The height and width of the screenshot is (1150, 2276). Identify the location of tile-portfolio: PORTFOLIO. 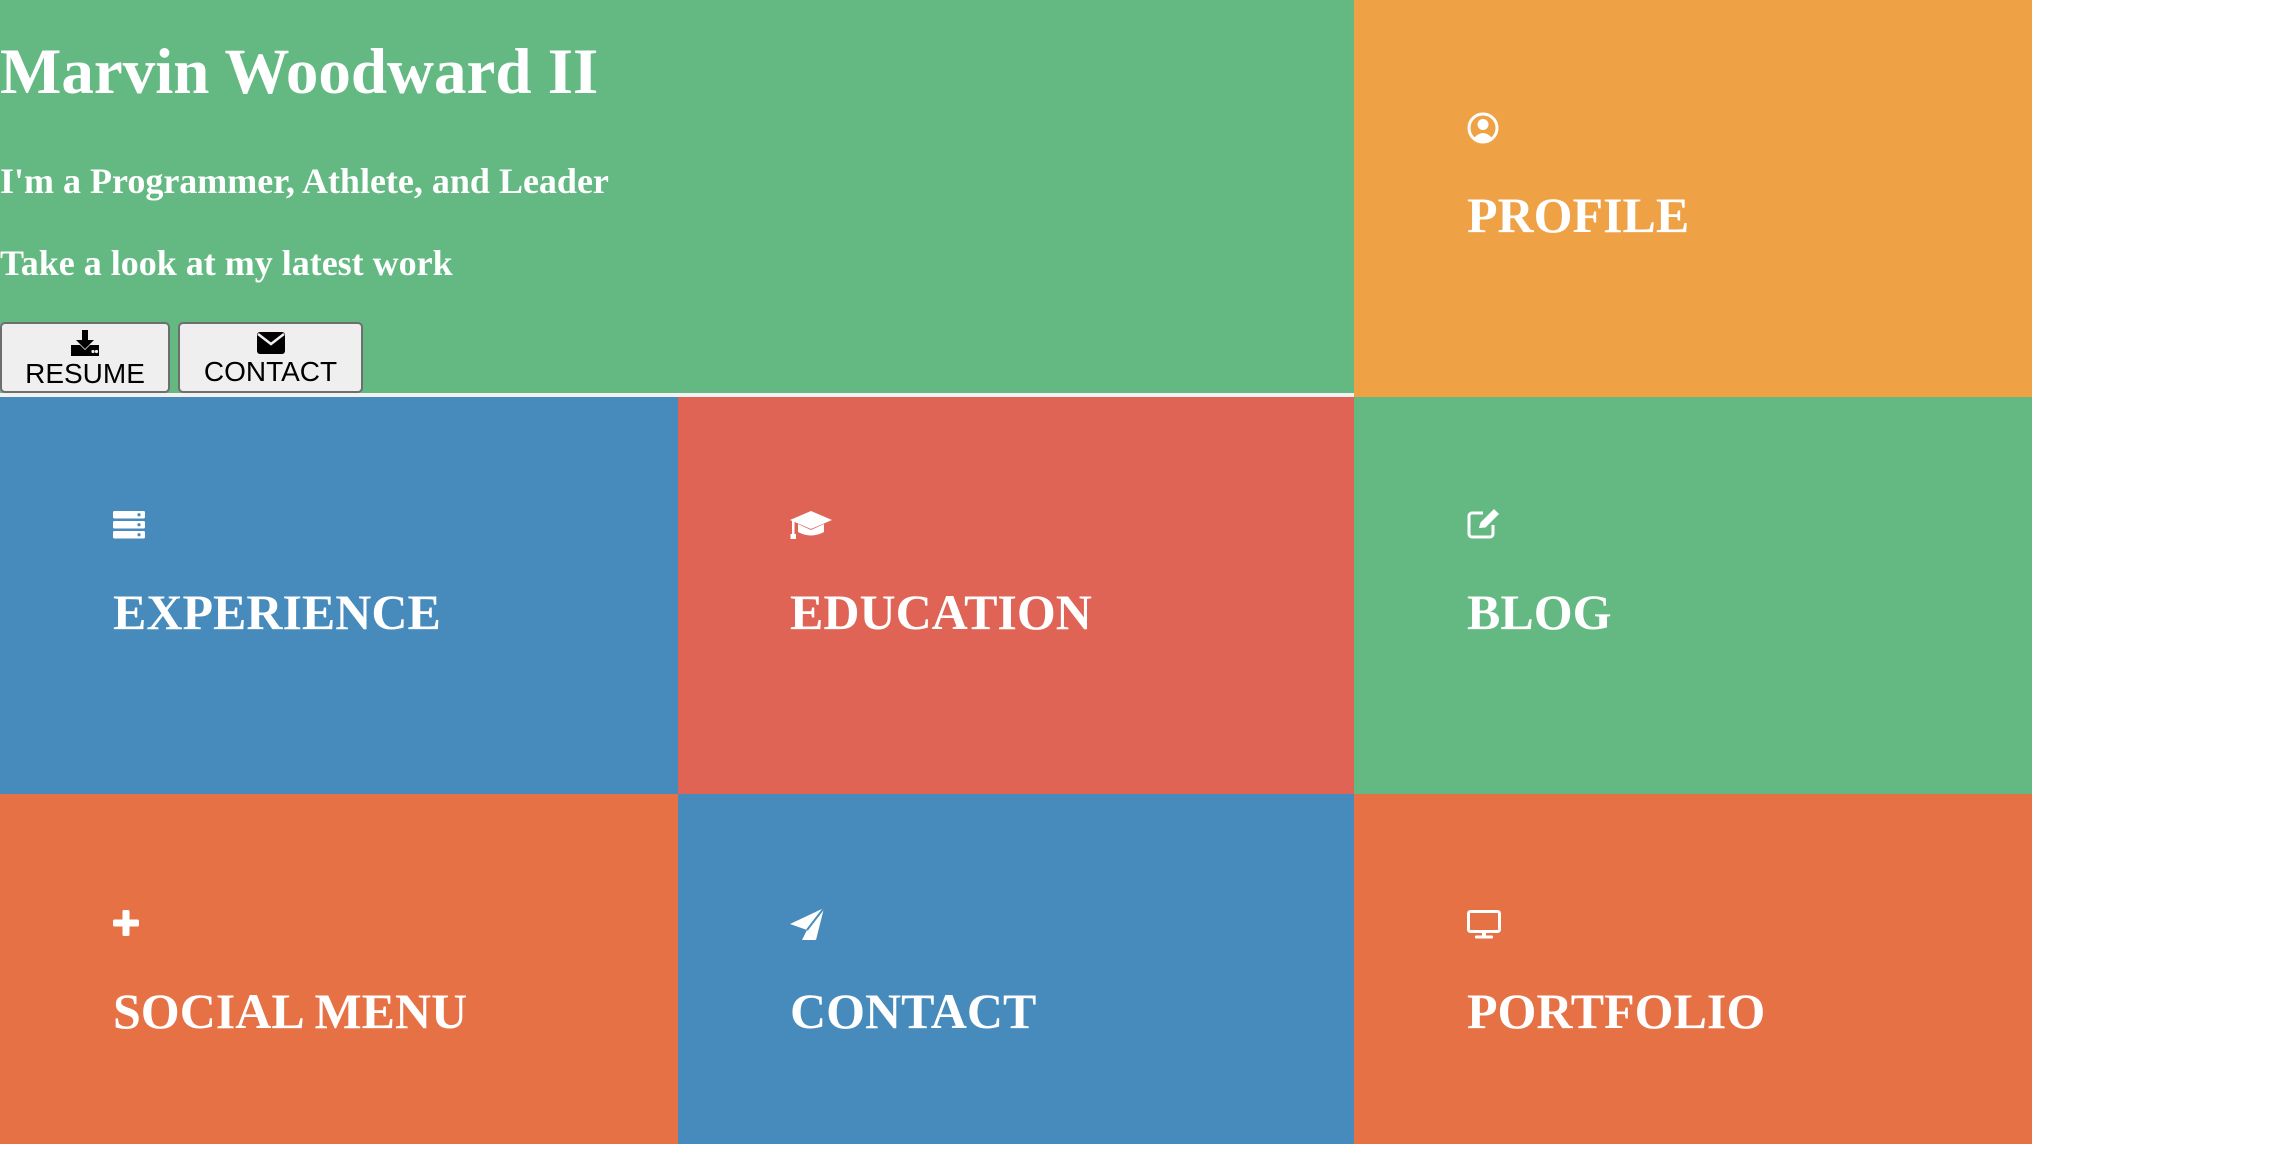
(1693, 969).